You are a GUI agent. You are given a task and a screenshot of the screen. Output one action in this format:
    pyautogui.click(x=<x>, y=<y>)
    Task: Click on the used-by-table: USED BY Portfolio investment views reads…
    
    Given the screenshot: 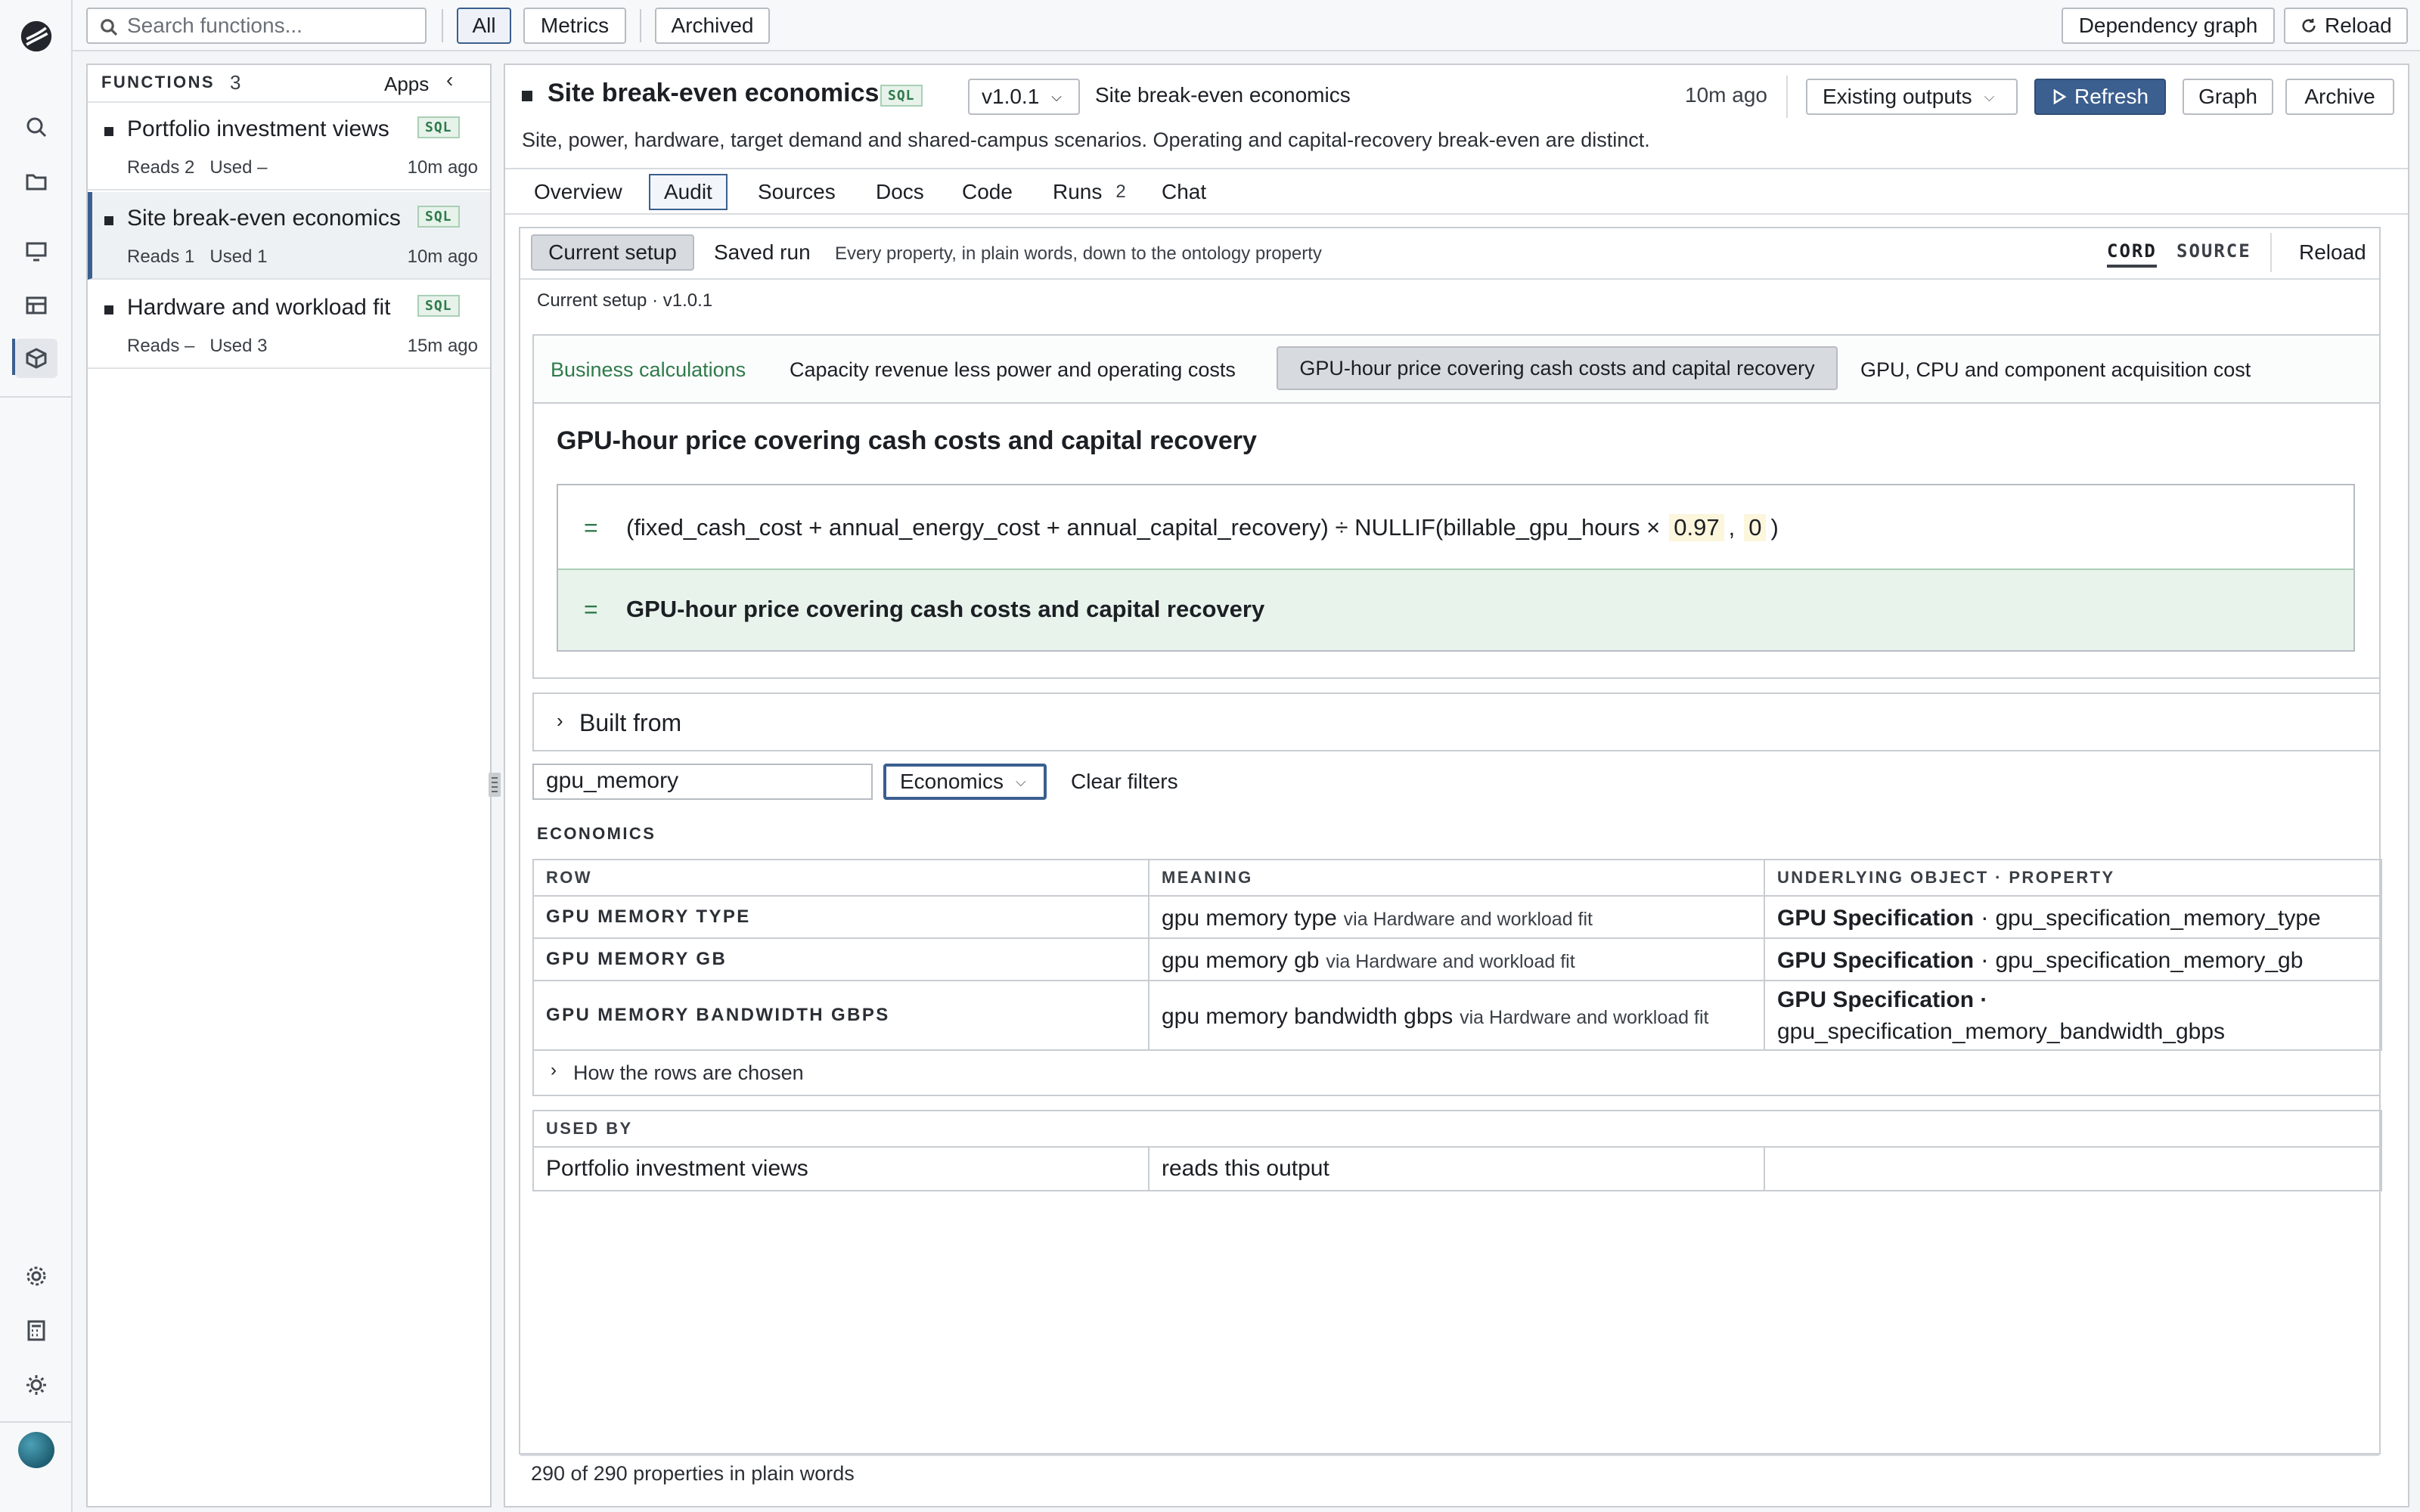 What is the action you would take?
    pyautogui.click(x=1457, y=1150)
    